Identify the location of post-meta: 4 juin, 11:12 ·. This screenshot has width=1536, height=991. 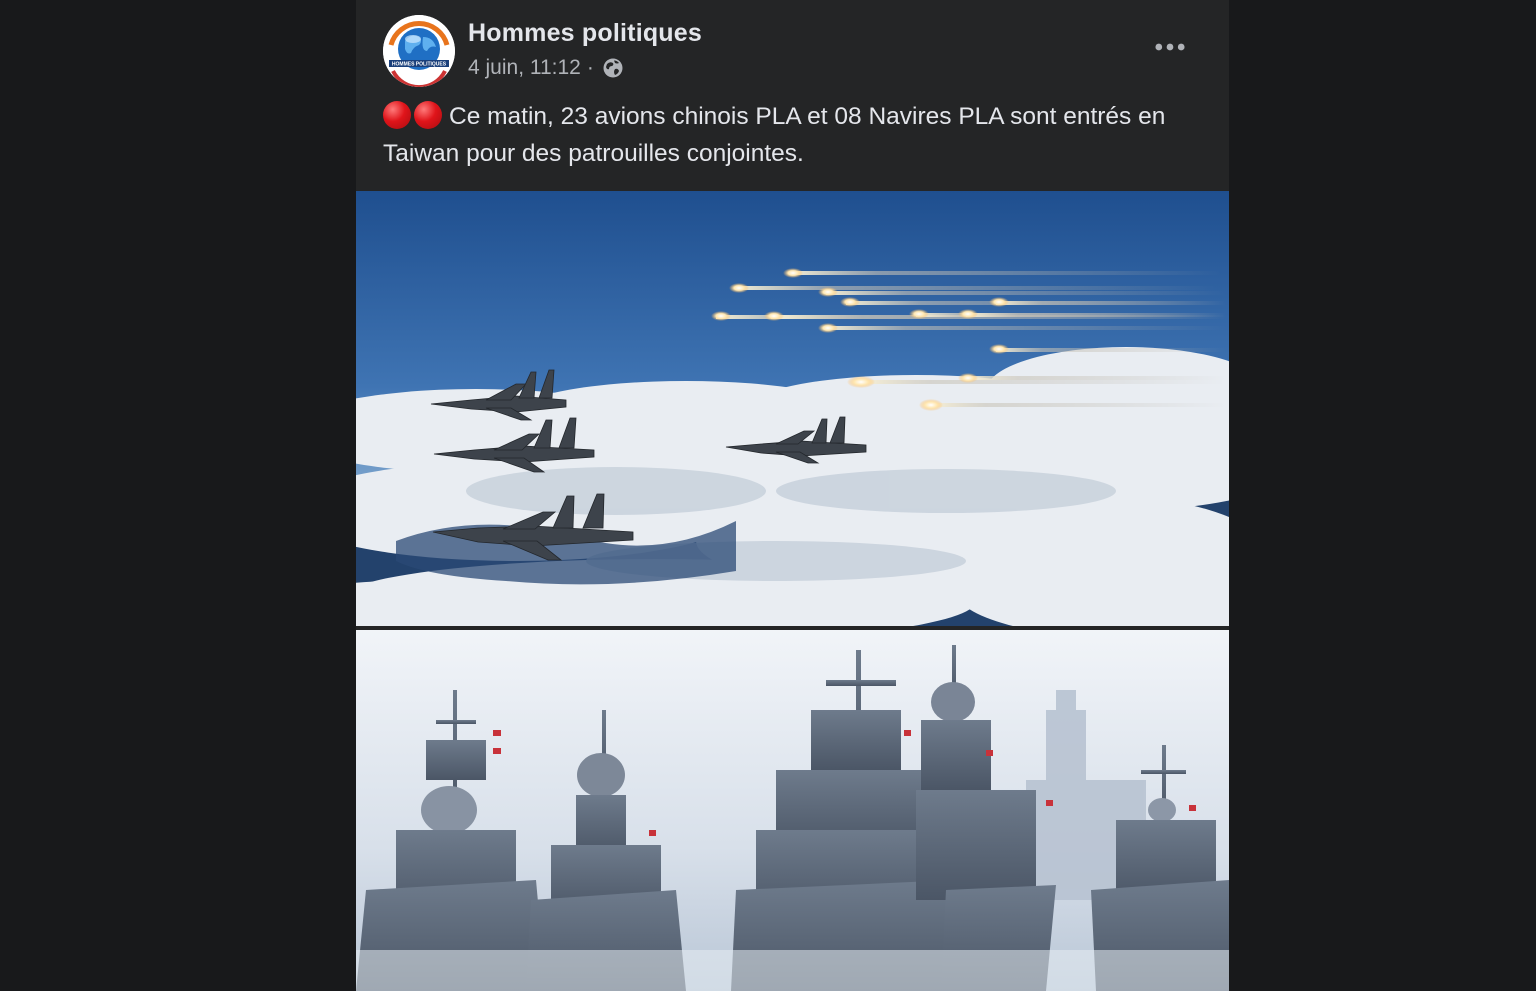
(546, 68).